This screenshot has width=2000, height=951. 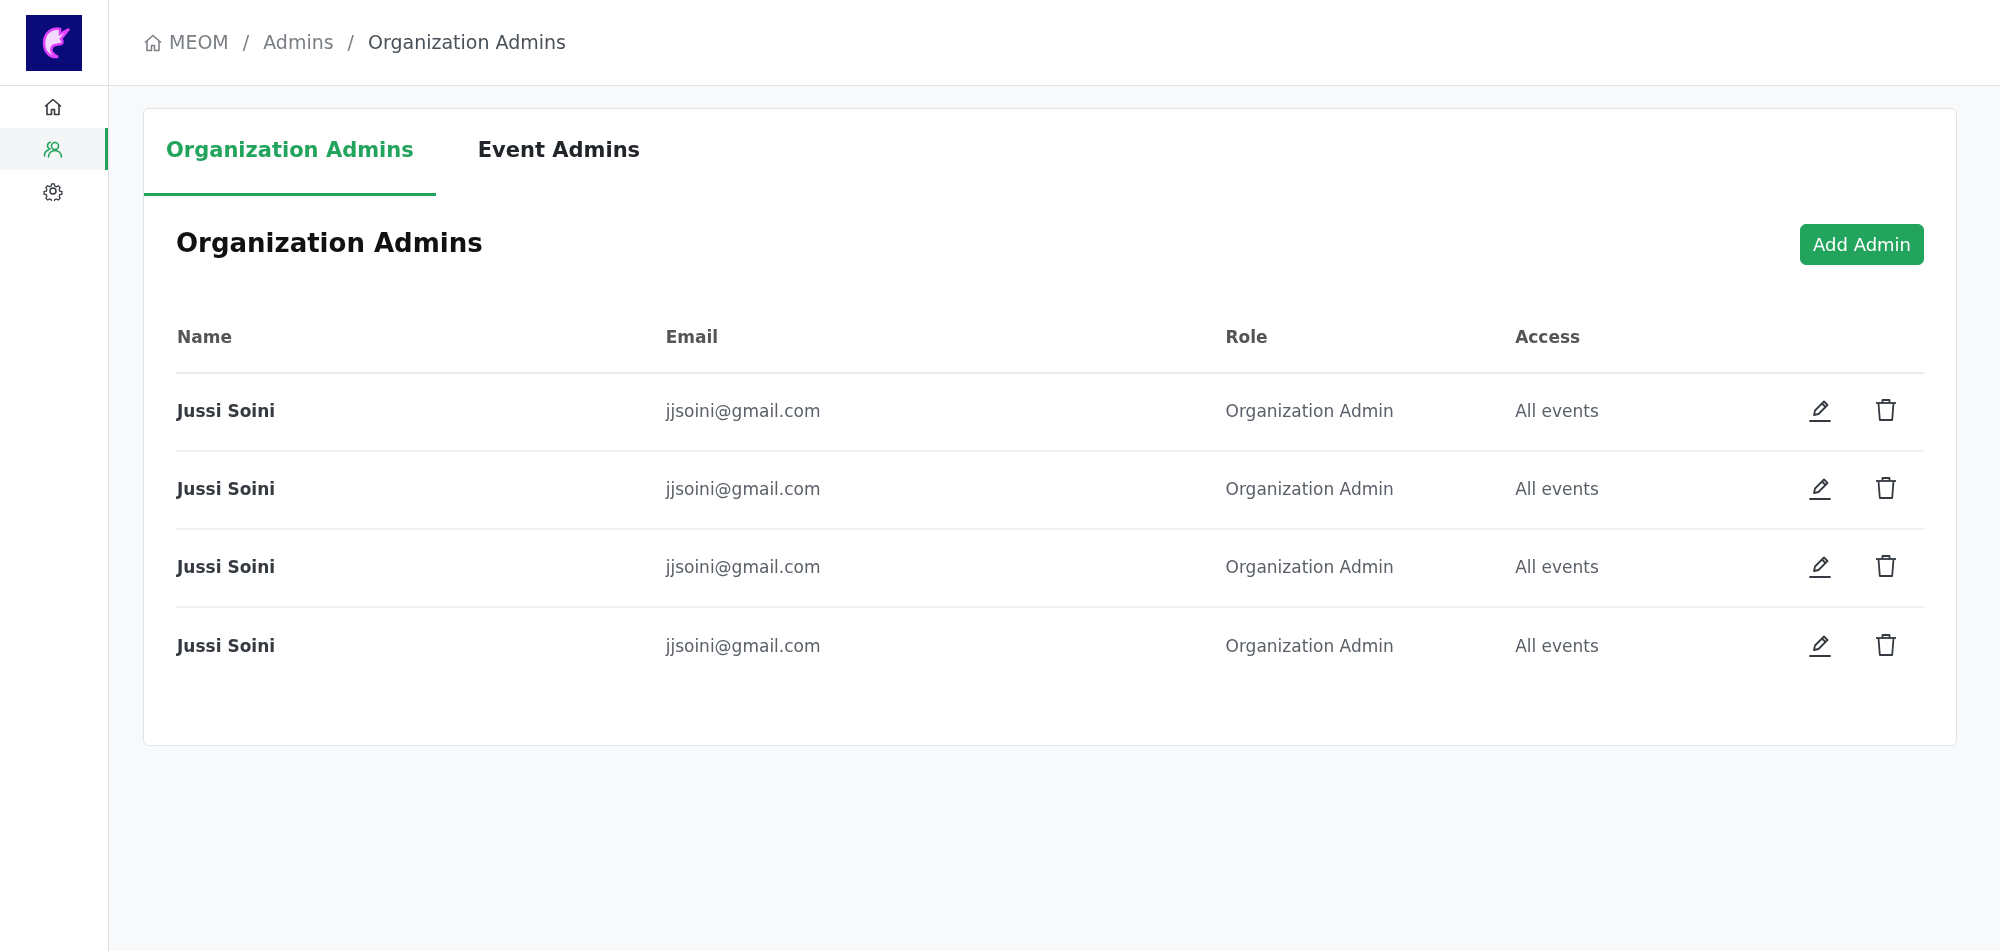 I want to click on add-admin-button: Add Admin, so click(x=1862, y=244).